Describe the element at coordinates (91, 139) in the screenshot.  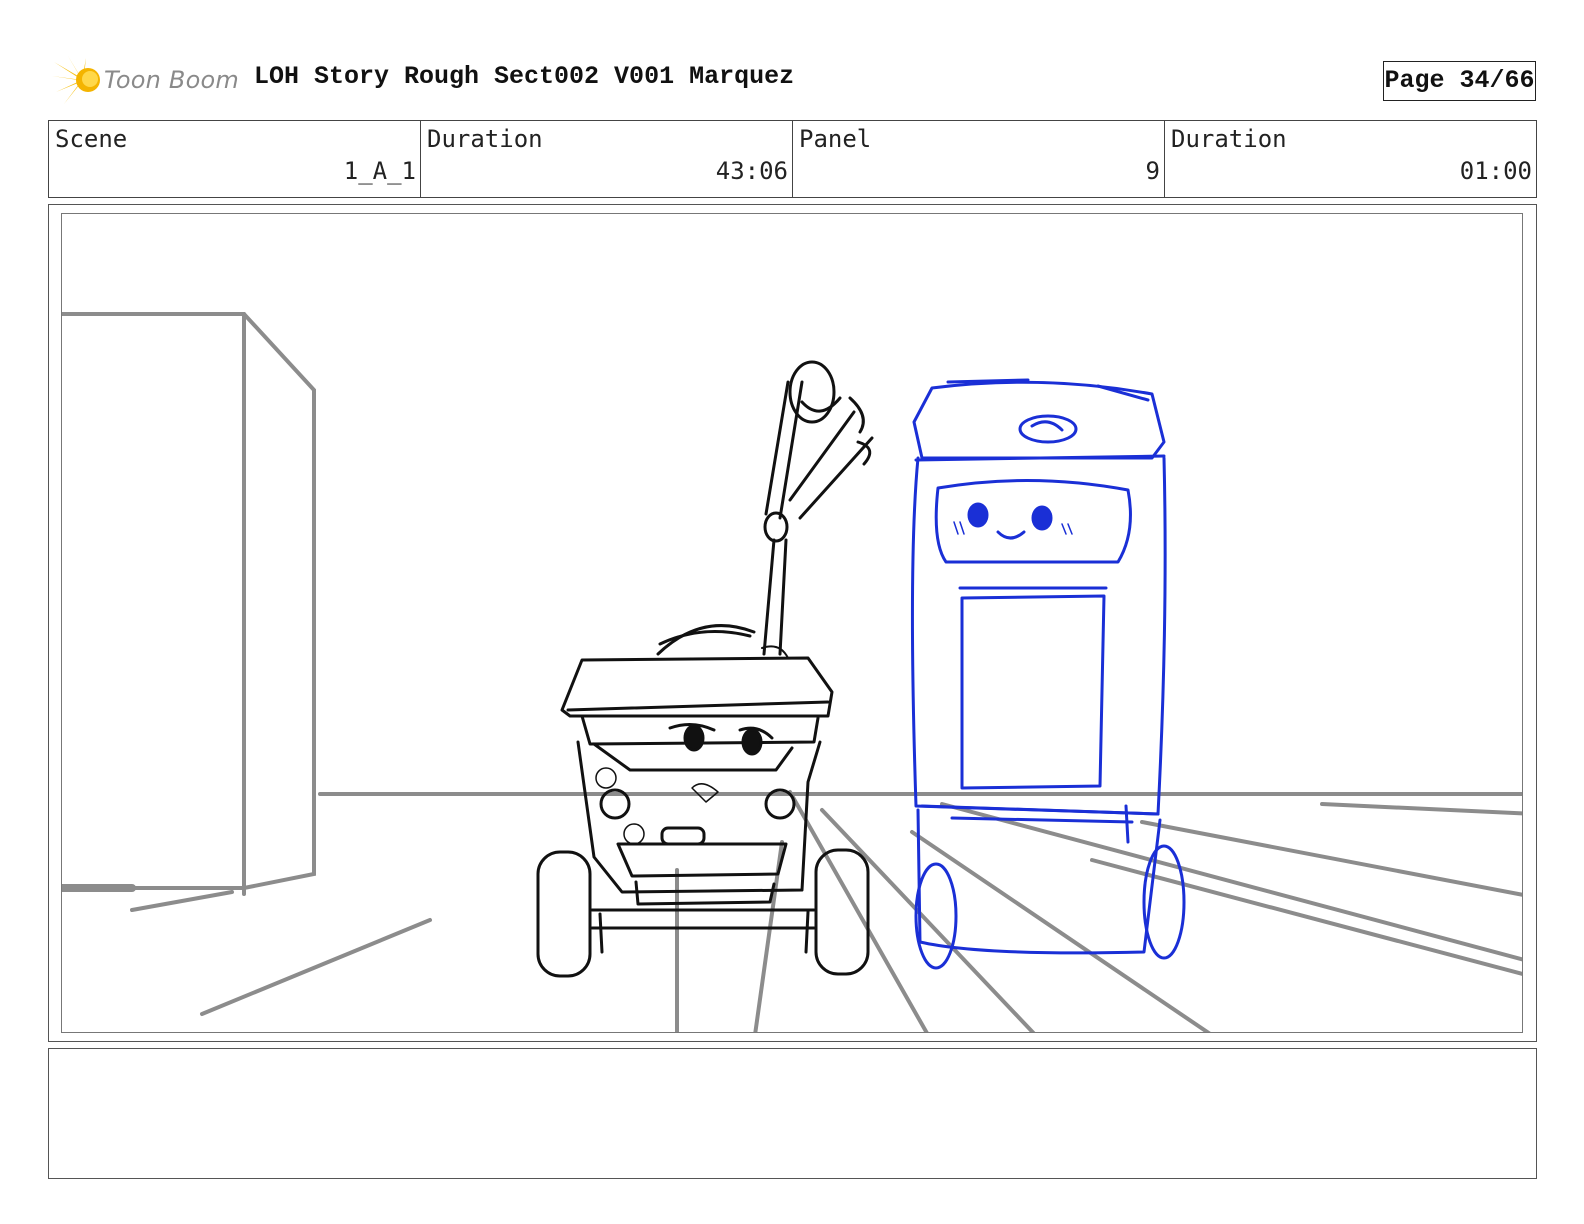
I see `scene-label: Scene` at that location.